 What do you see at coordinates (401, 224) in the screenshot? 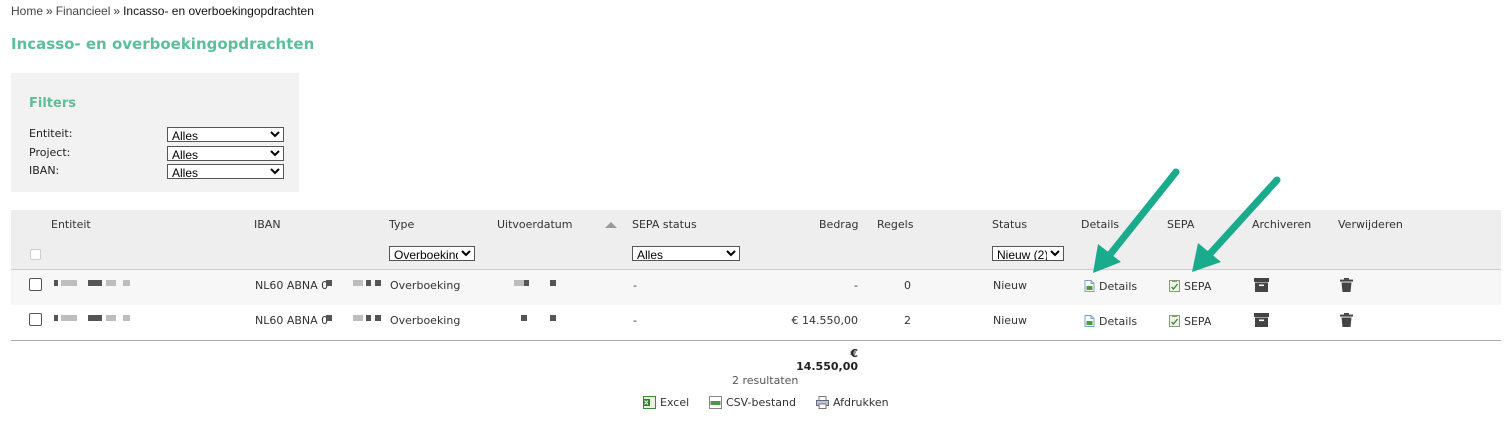
I see `col-type: Type` at bounding box center [401, 224].